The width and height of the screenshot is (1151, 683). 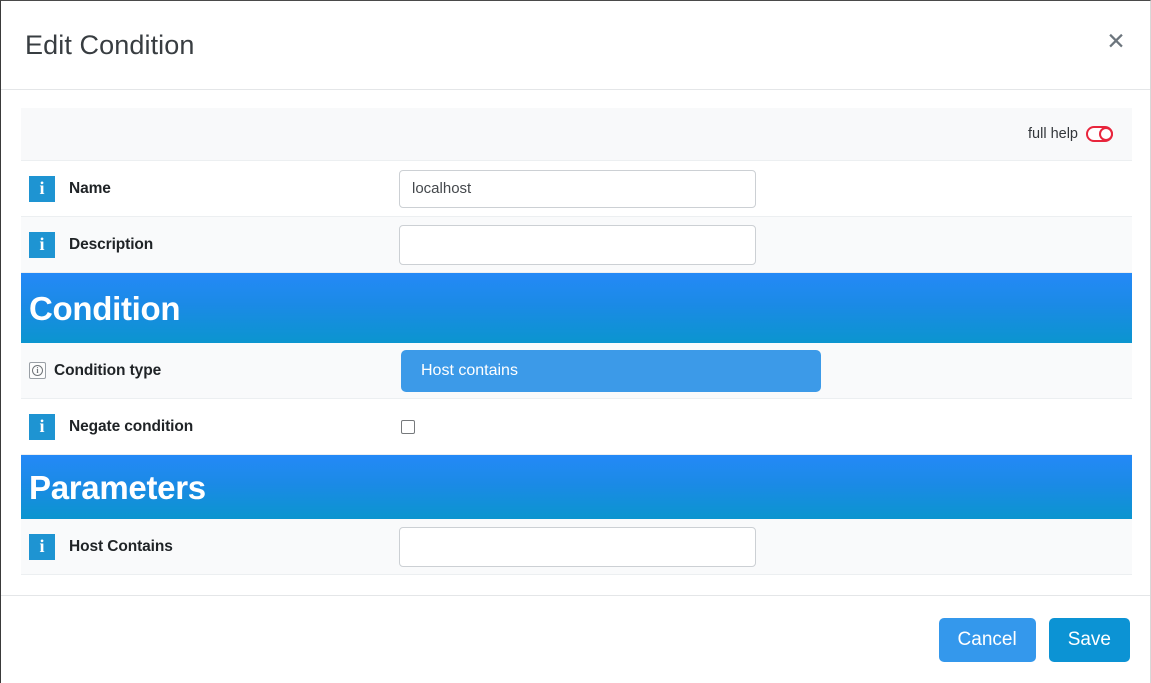 I want to click on row-host-contains: i Host Contains, so click(x=576, y=547).